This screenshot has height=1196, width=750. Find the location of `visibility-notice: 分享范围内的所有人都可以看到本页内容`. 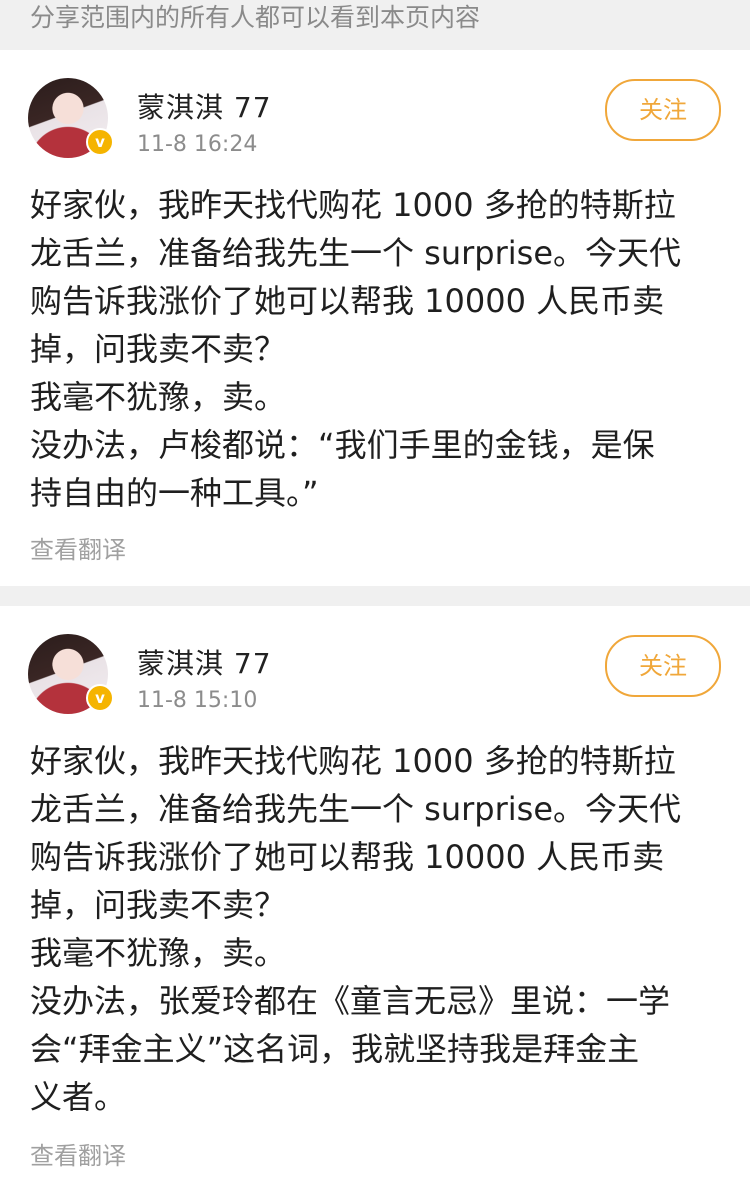

visibility-notice: 分享范围内的所有人都可以看到本页内容 is located at coordinates (375, 25).